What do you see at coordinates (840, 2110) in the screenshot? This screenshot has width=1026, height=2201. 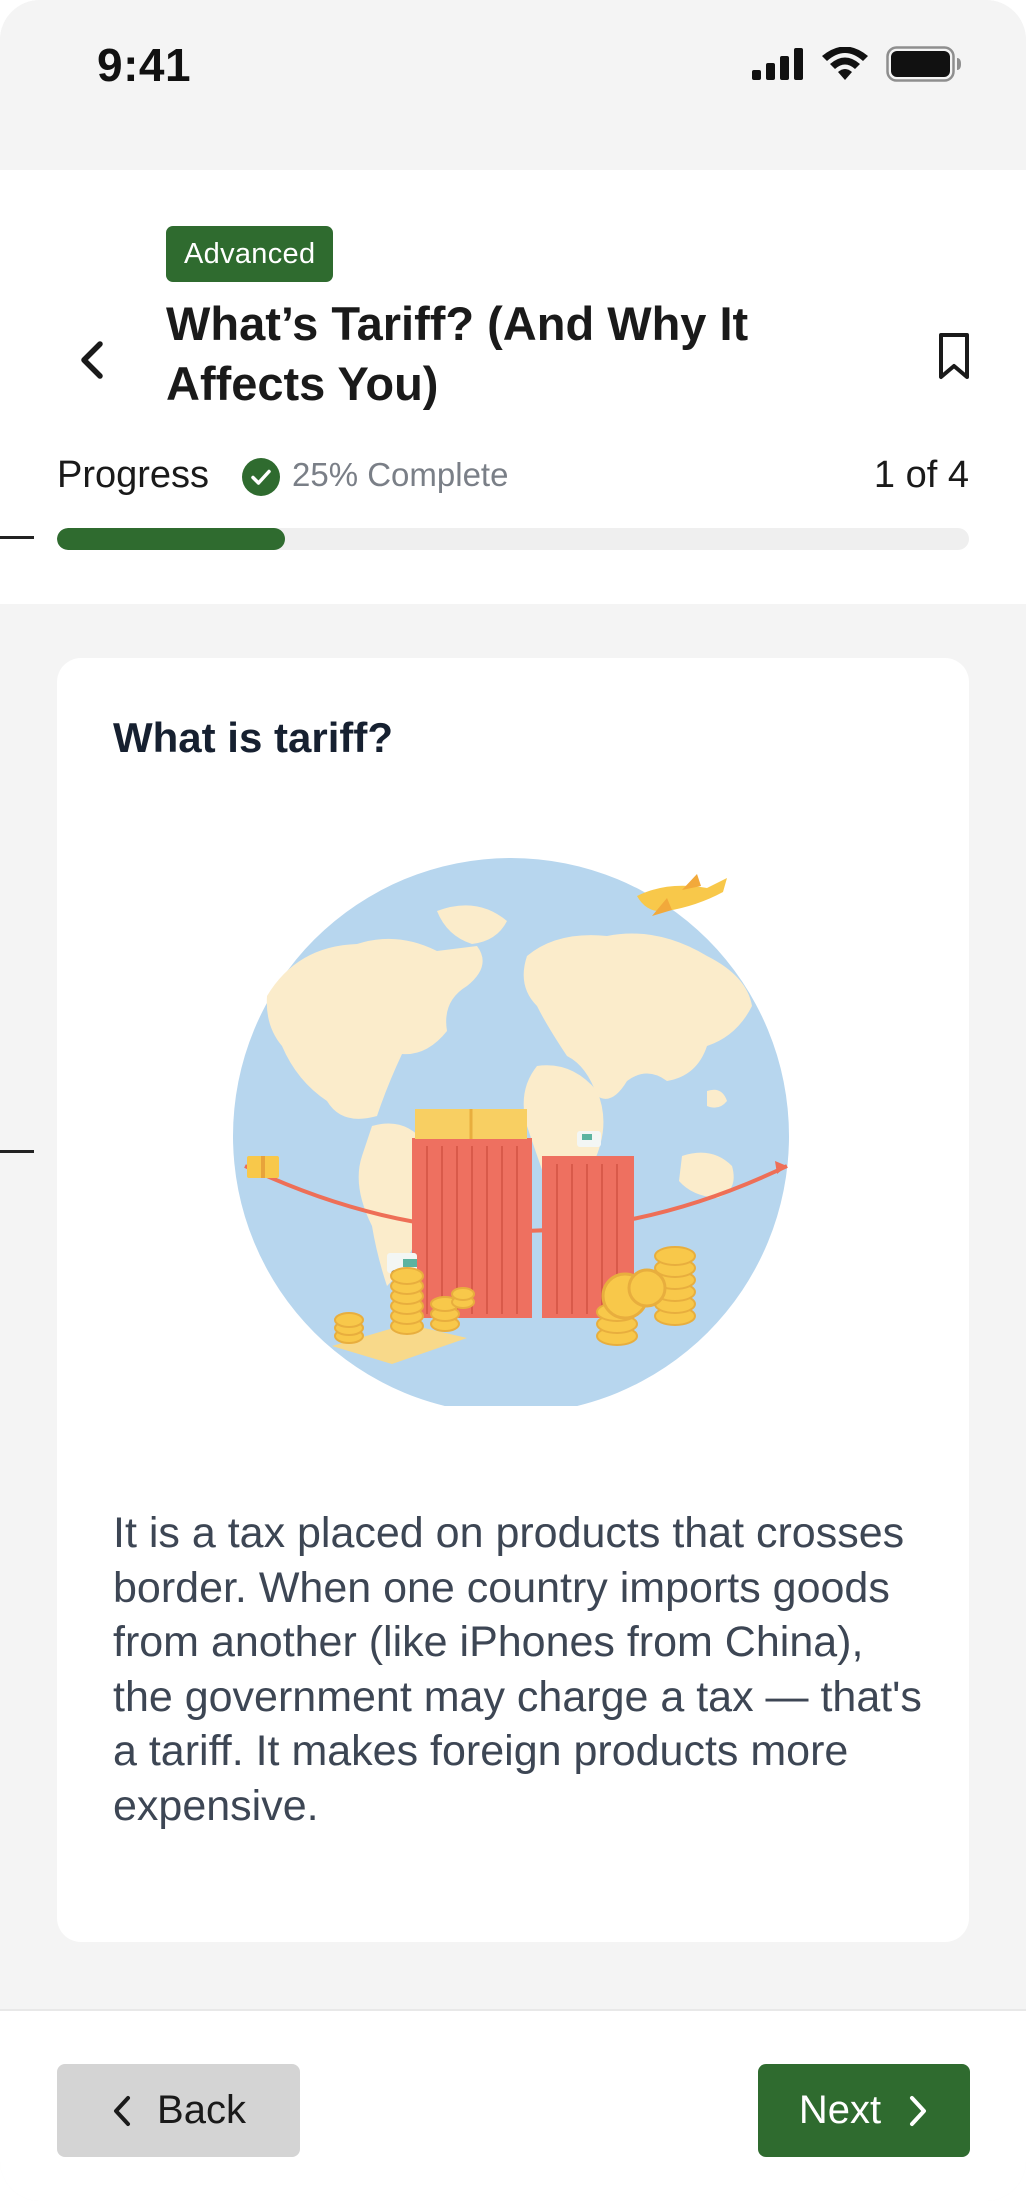 I see `next-button-label: Next` at bounding box center [840, 2110].